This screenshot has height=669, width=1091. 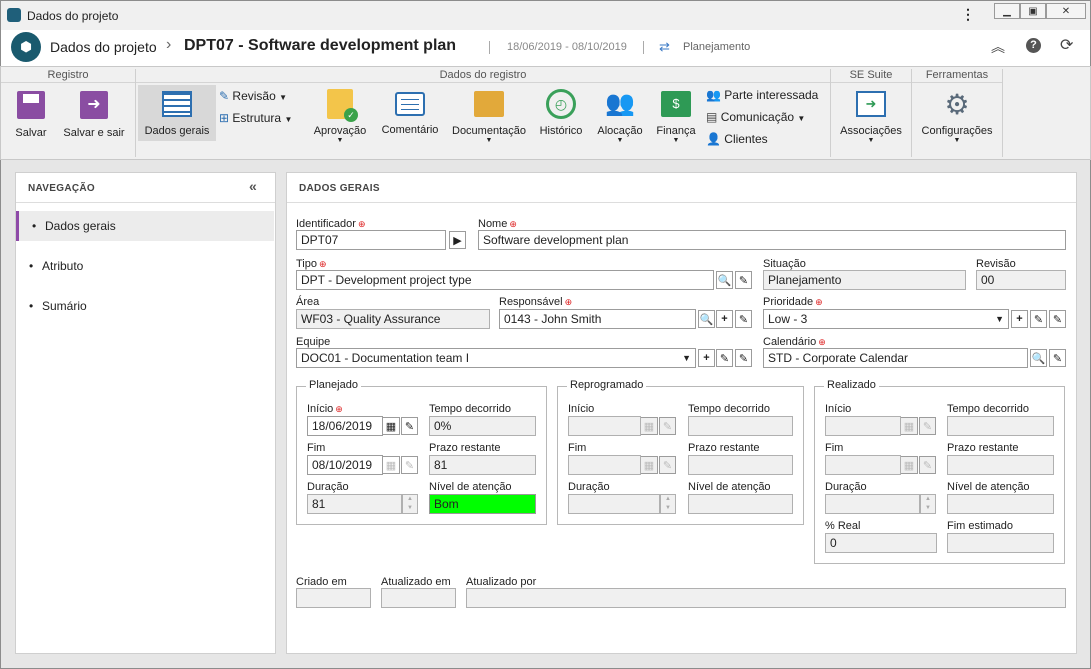 I want to click on form-icon, so click(x=177, y=104).